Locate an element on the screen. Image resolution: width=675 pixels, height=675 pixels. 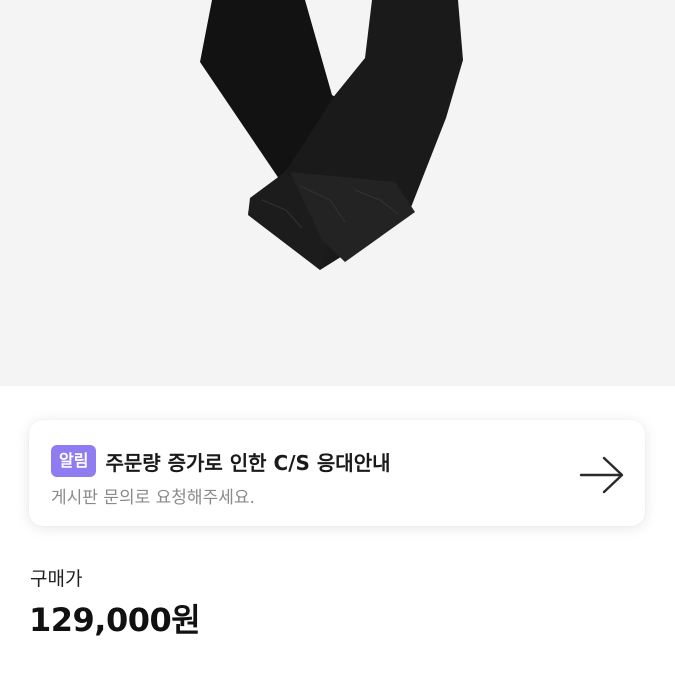
notice-header: 알림 주문량 증가로 인한 C/S 응대안내 is located at coordinates (221, 461).